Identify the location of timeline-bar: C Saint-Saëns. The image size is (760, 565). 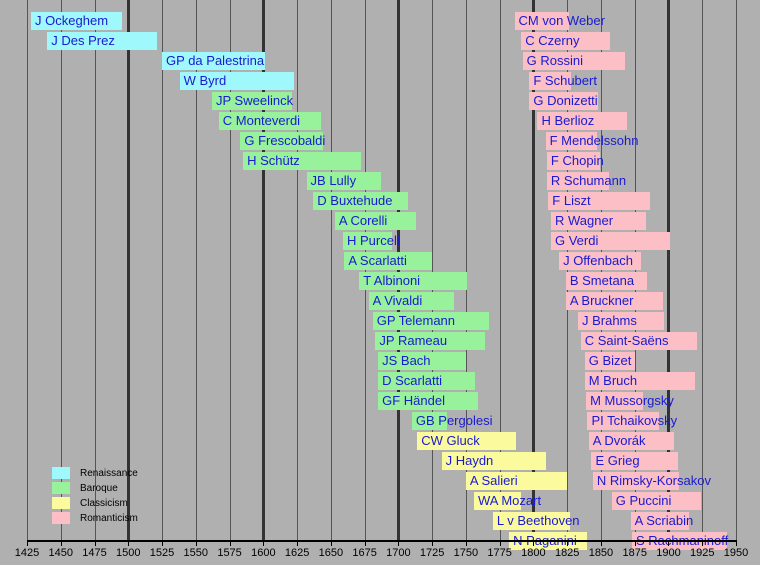
(638, 341).